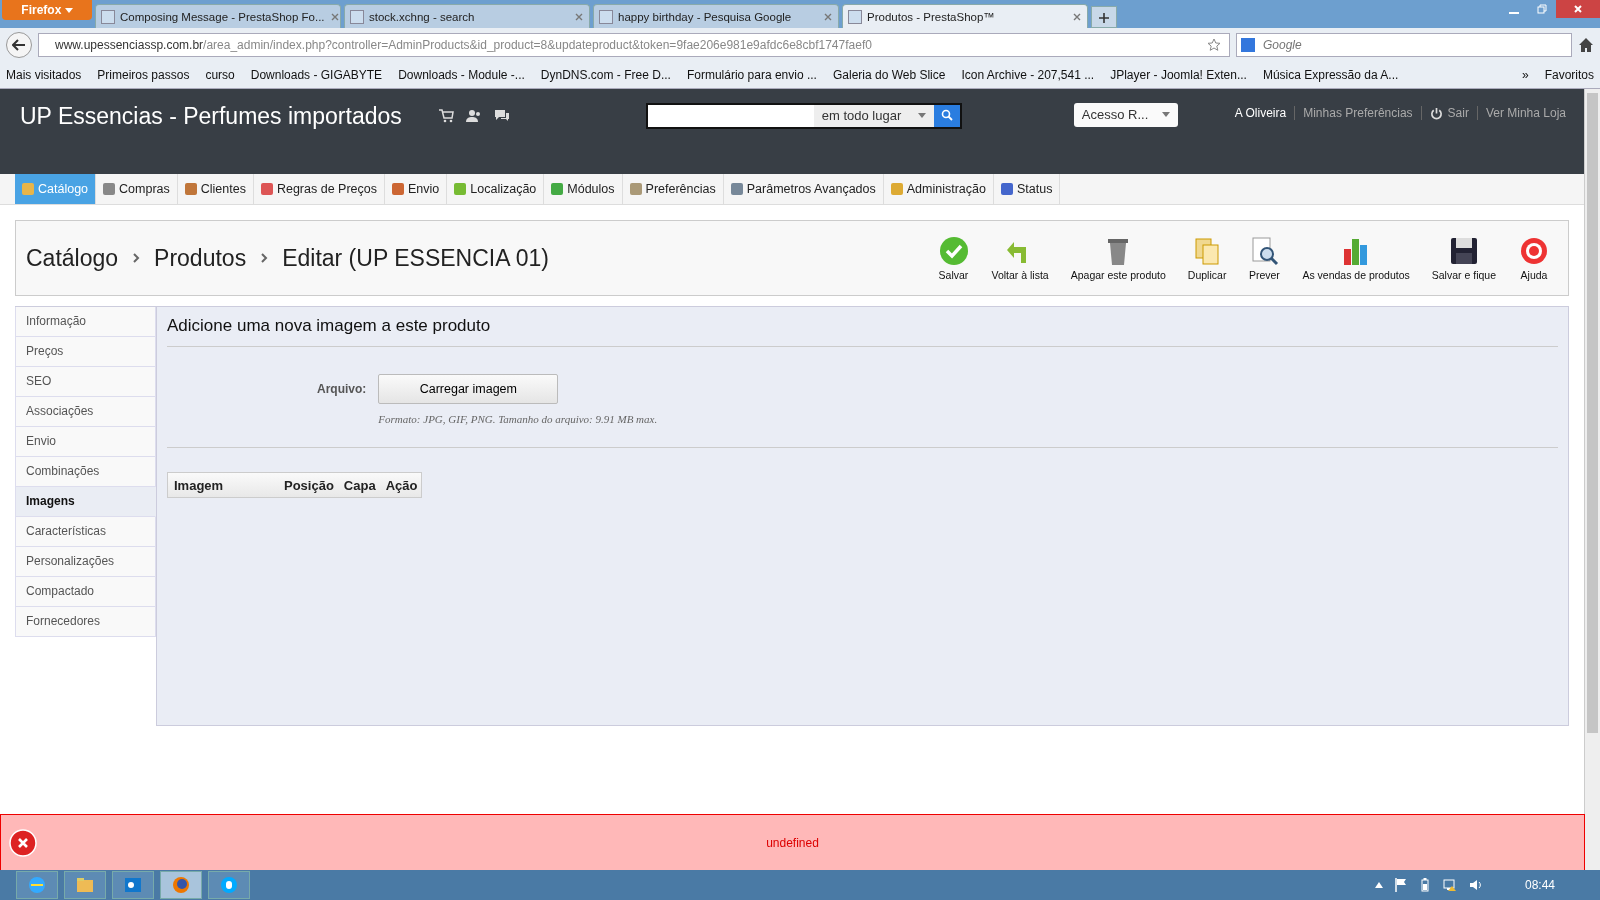 The image size is (1600, 900). What do you see at coordinates (309, 485) in the screenshot?
I see `column-header: Posição` at bounding box center [309, 485].